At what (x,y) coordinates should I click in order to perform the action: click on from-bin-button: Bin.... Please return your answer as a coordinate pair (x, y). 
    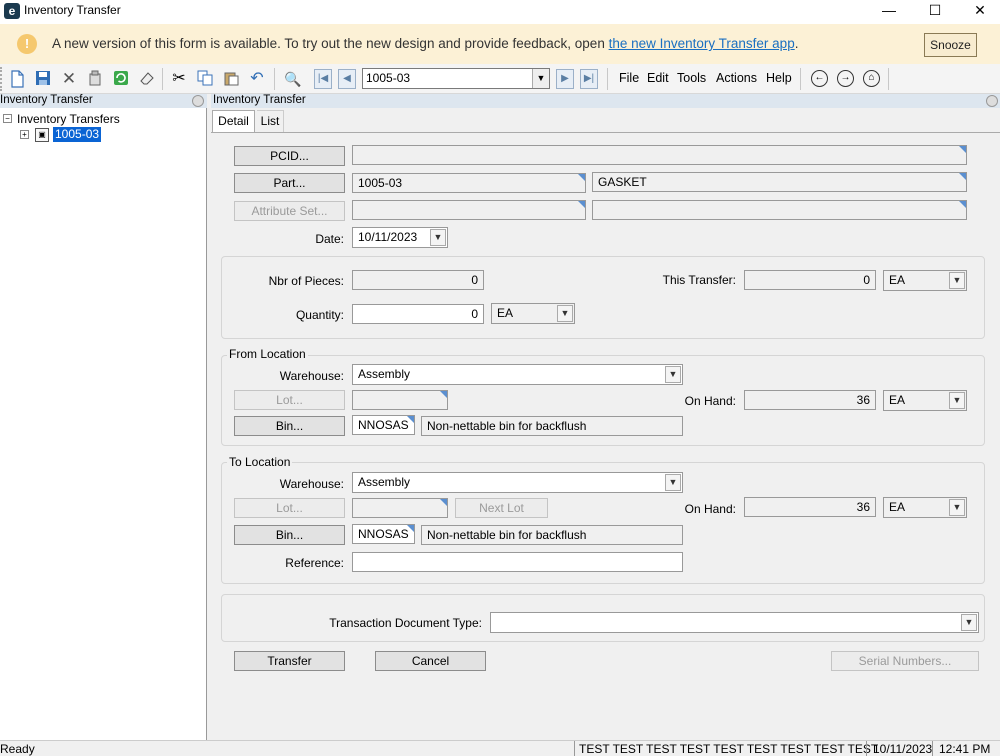
    Looking at the image, I should click on (289, 426).